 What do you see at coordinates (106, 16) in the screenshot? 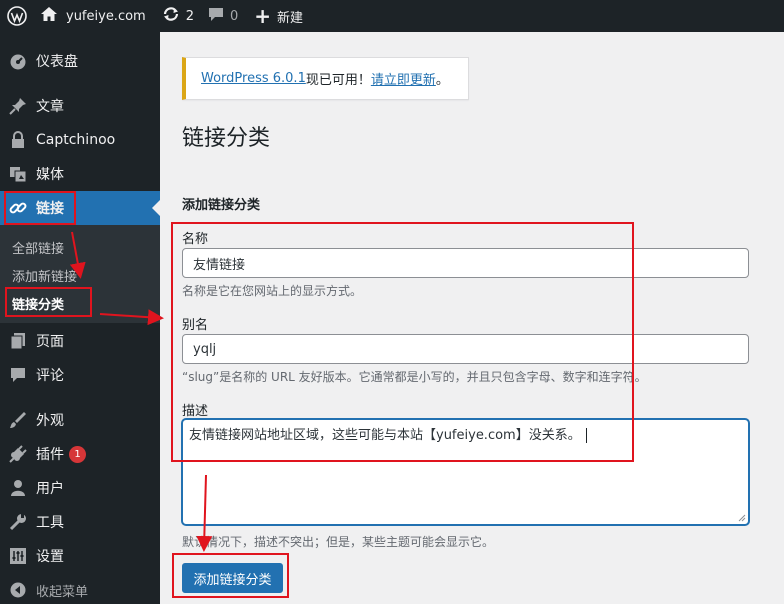
I see `site-name: yufeiye.com` at bounding box center [106, 16].